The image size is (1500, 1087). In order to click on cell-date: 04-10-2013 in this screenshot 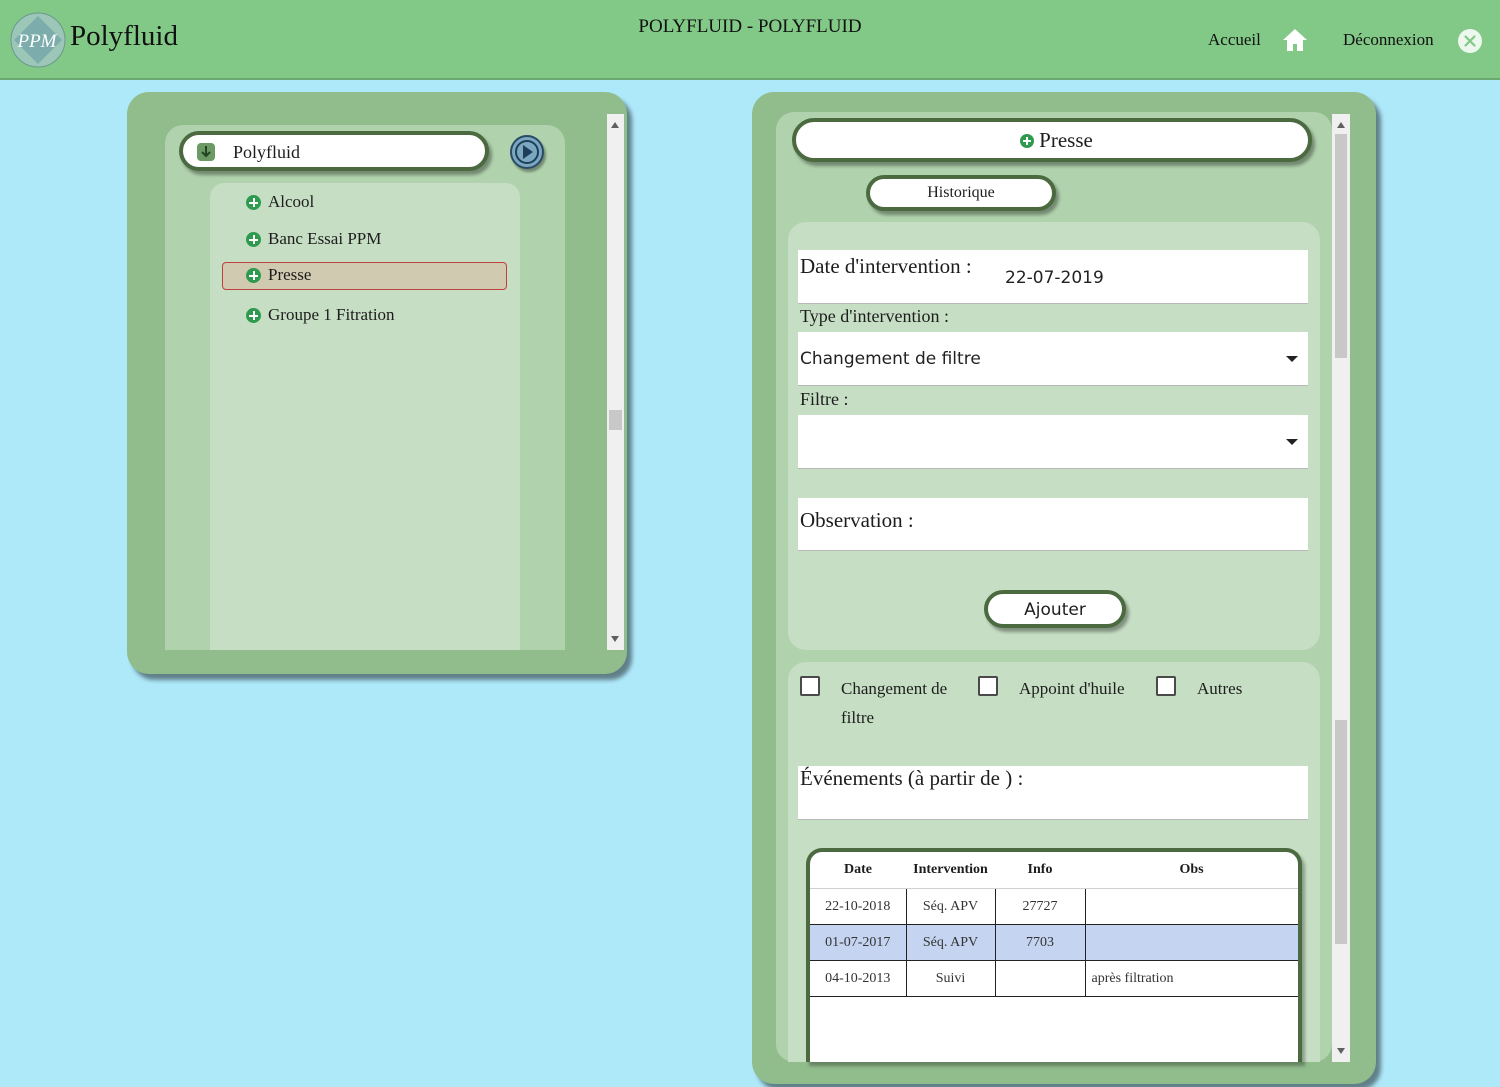, I will do `click(858, 978)`.